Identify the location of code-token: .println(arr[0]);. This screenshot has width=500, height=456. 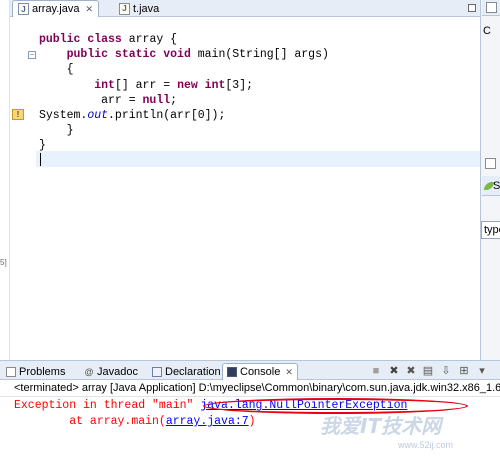
(167, 115).